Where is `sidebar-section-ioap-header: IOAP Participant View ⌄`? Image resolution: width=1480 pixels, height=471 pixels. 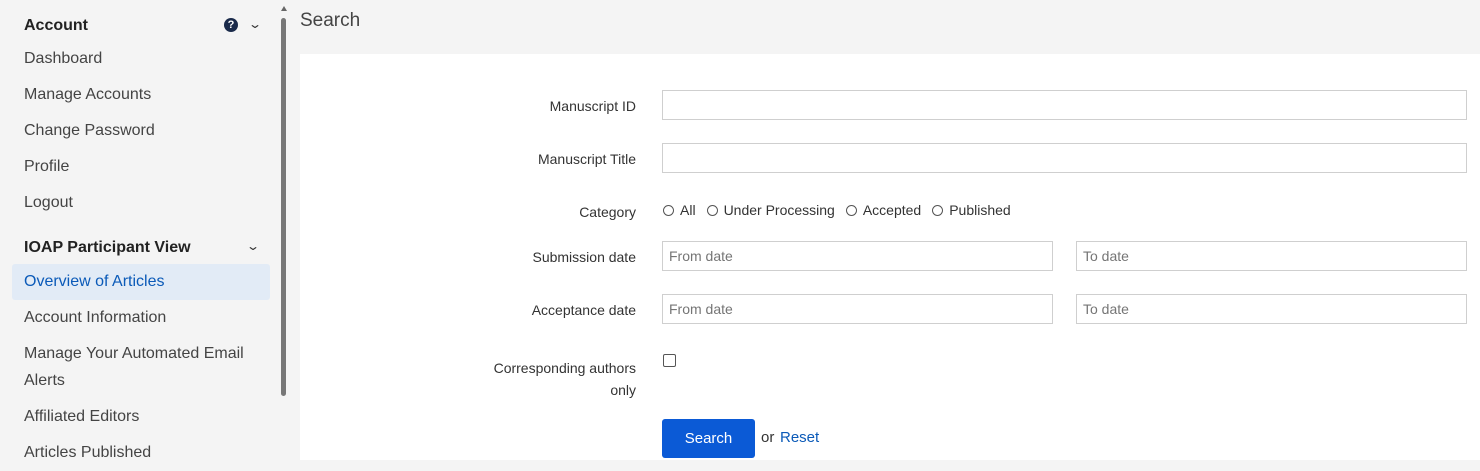 sidebar-section-ioap-header: IOAP Participant View ⌄ is located at coordinates (144, 248).